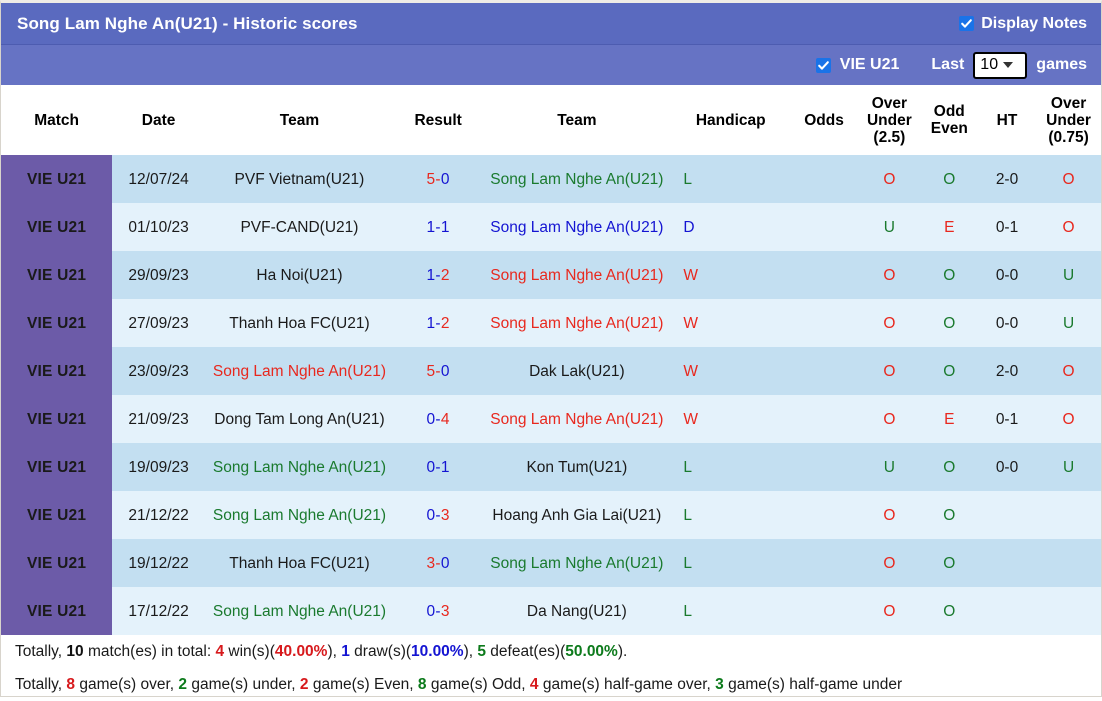  I want to click on summary-fragment: ),, so click(334, 651).